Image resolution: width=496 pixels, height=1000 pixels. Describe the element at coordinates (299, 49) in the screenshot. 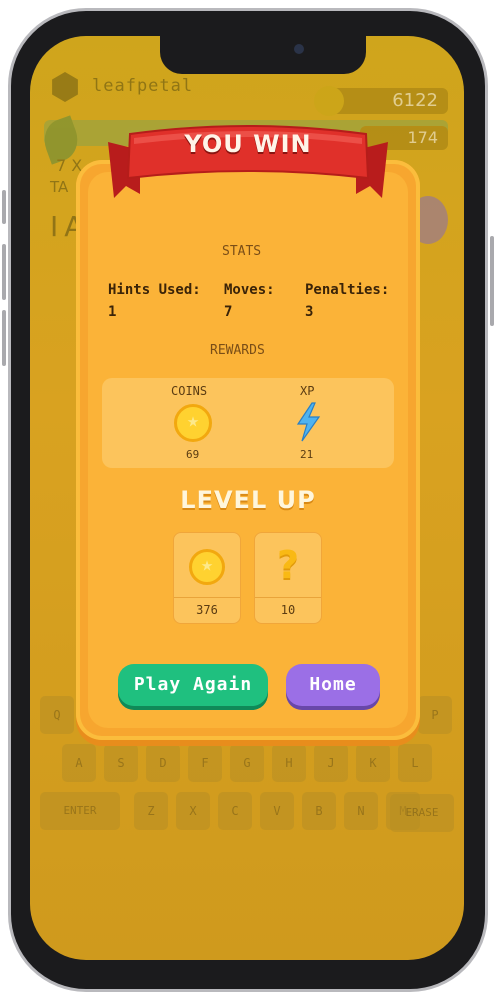

I see `camera-icon` at that location.